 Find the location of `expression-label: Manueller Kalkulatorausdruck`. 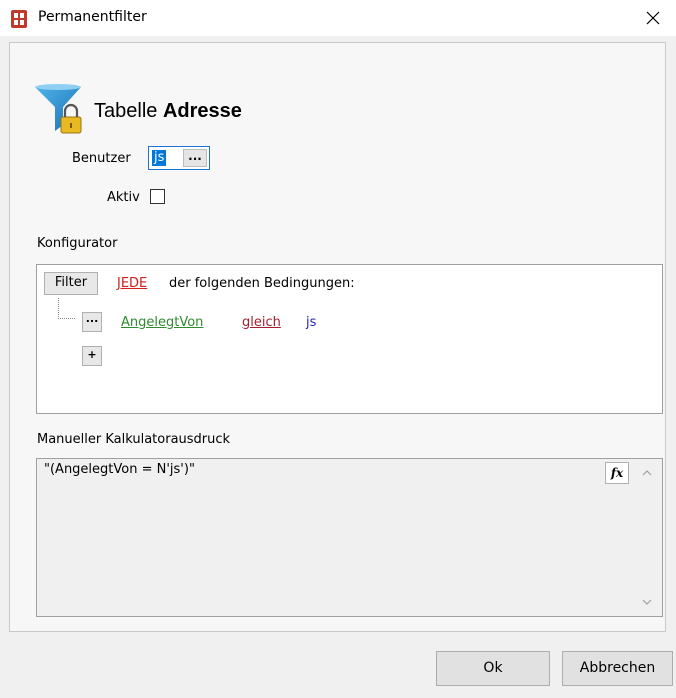

expression-label: Manueller Kalkulatorausdruck is located at coordinates (134, 439).